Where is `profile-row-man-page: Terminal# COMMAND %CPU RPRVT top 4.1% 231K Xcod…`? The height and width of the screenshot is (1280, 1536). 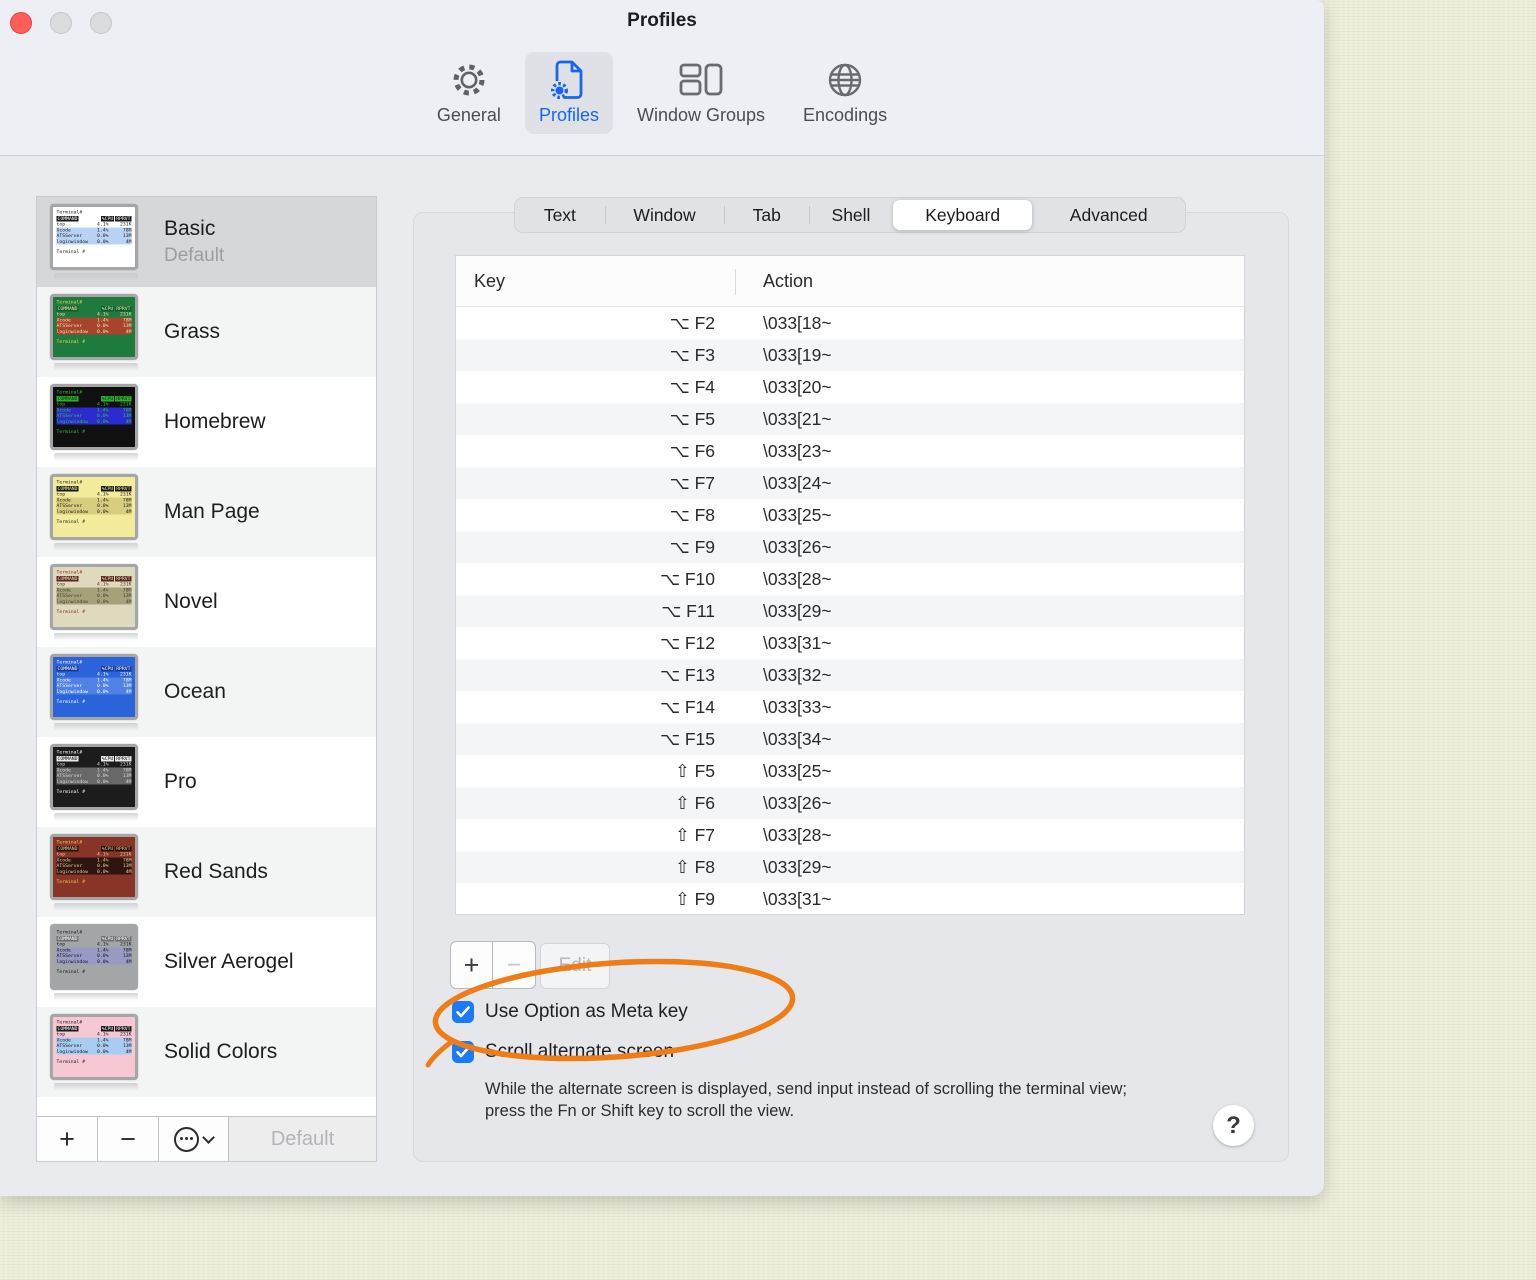
profile-row-man-page: Terminal# COMMAND %CPU RPRVT top 4.1% 231K Xcod… is located at coordinates (206, 512).